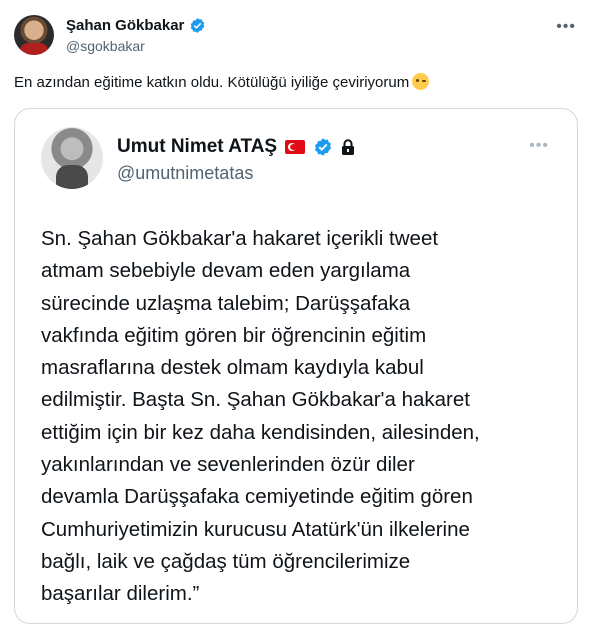 The image size is (592, 637). I want to click on quoted-author-handle: @umutnimetatas, so click(185, 173).